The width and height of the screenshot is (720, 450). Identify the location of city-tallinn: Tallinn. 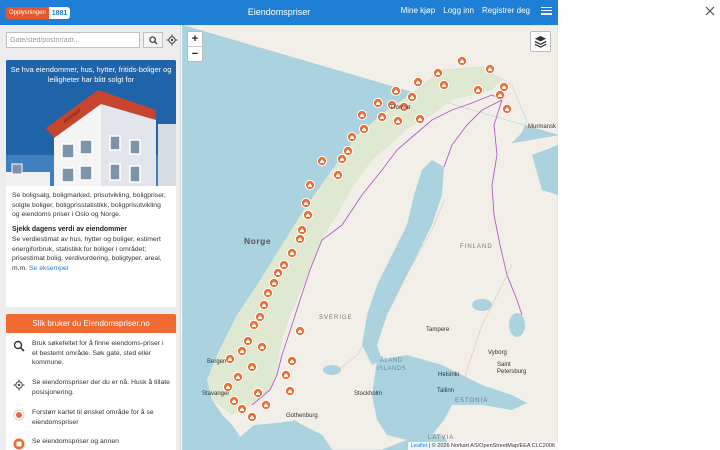
(446, 391).